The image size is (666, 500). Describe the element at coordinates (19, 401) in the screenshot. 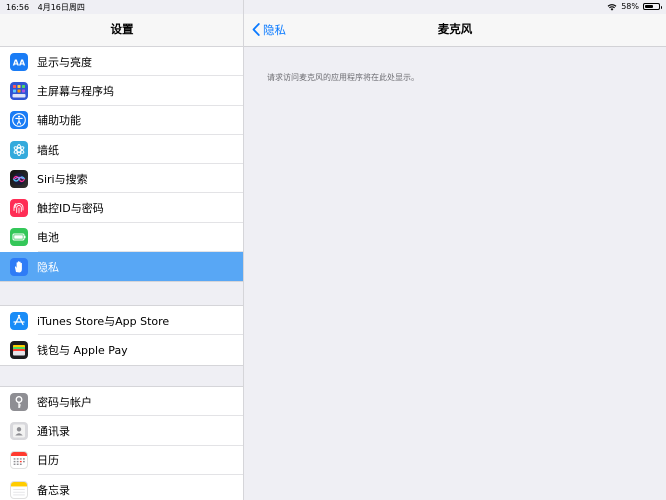

I see `key-icon` at that location.